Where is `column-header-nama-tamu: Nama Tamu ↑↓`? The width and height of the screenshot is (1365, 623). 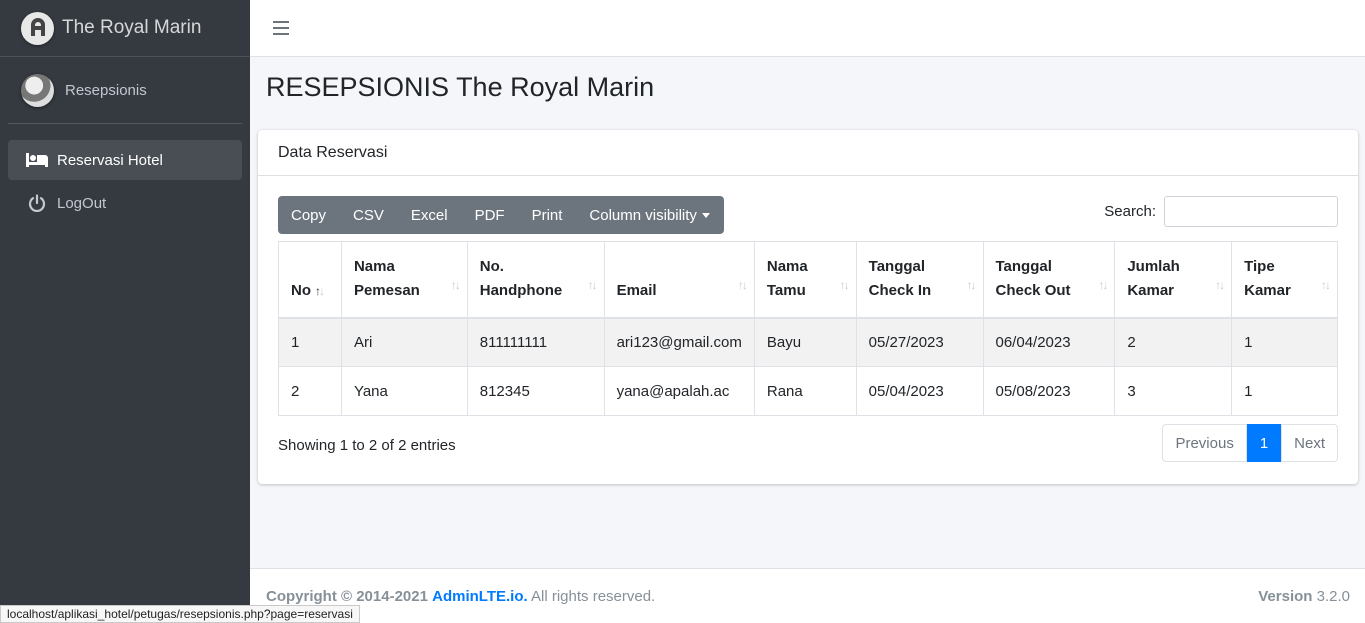
column-header-nama-tamu: Nama Tamu ↑↓ is located at coordinates (805, 280).